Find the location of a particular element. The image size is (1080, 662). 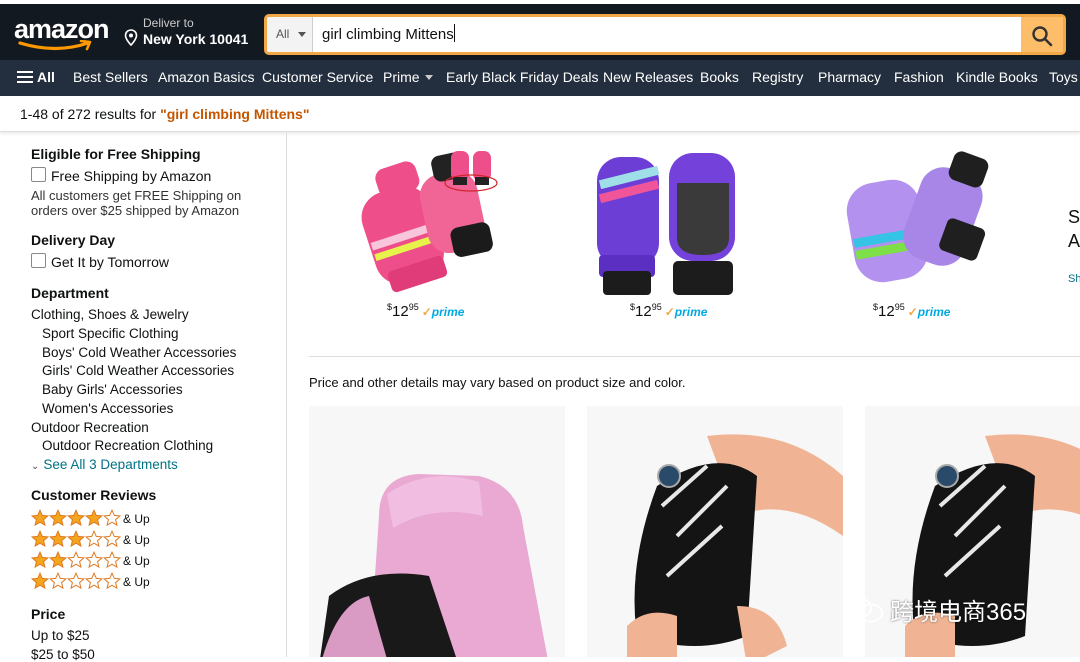

see-all-departments-link: ⌄ See All 3 Departments is located at coordinates (104, 464).